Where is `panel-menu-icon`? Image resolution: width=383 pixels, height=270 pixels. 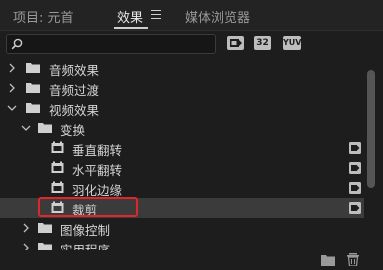
panel-menu-icon is located at coordinates (156, 14).